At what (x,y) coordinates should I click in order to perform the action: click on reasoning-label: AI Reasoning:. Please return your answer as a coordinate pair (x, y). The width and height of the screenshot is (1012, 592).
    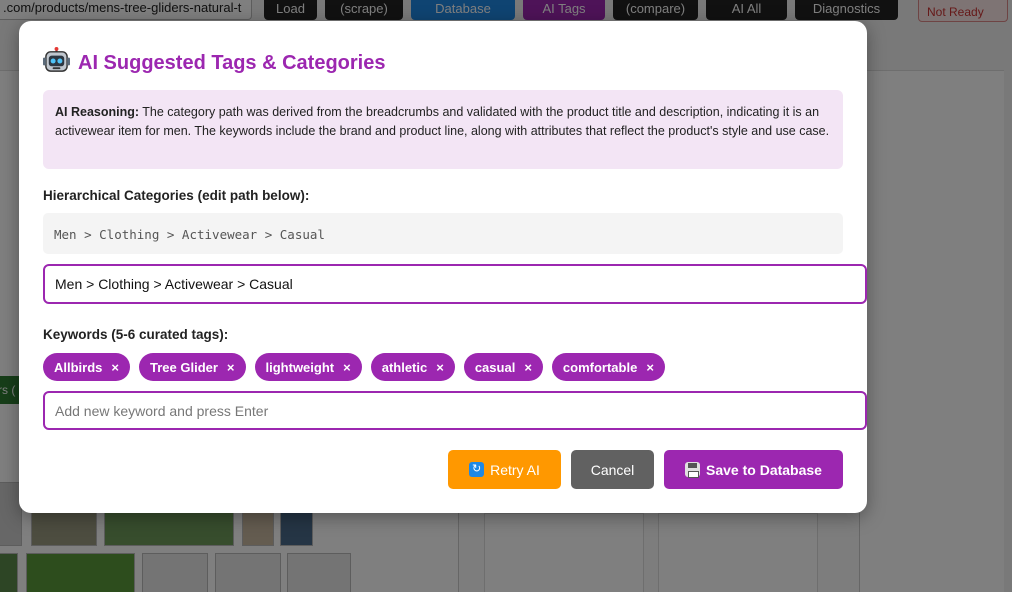
    Looking at the image, I should click on (97, 112).